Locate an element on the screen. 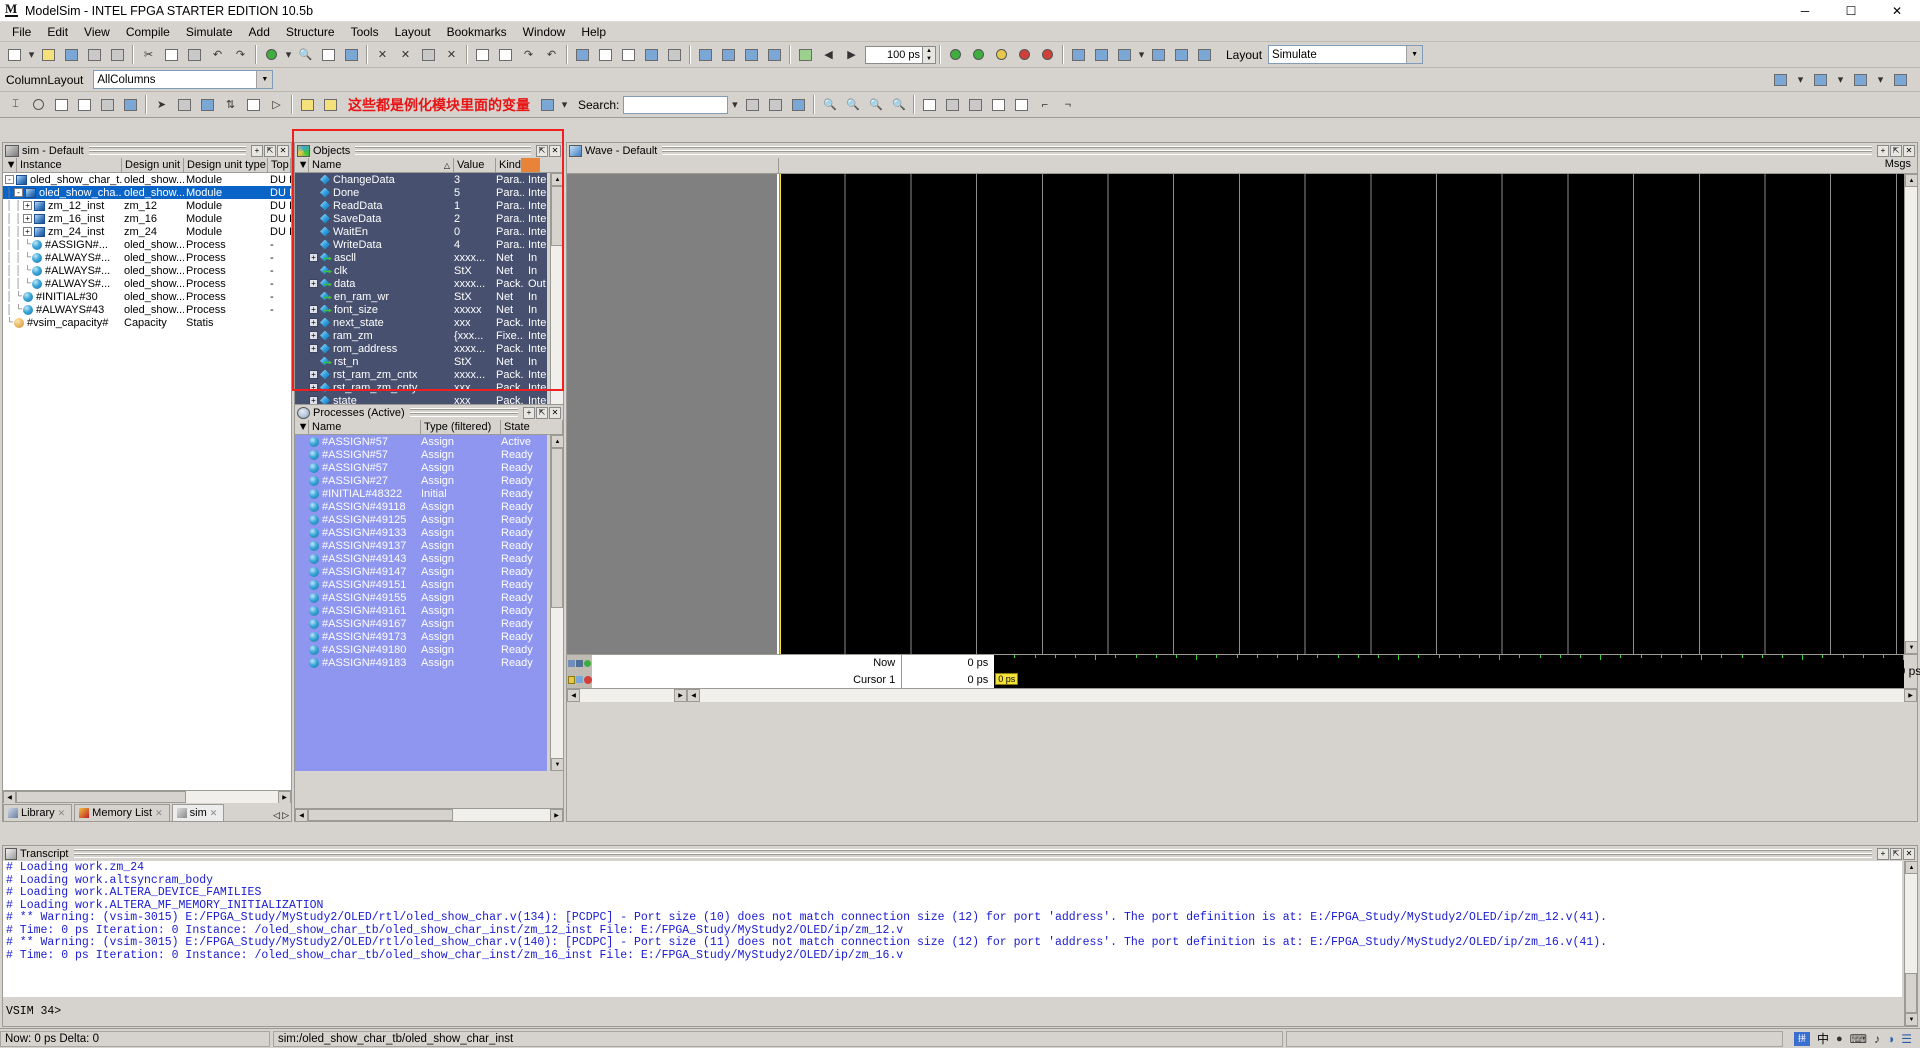 This screenshot has width=1920, height=1048. objects-row: ChangeData 3 Para... Internal is located at coordinates (421, 179).